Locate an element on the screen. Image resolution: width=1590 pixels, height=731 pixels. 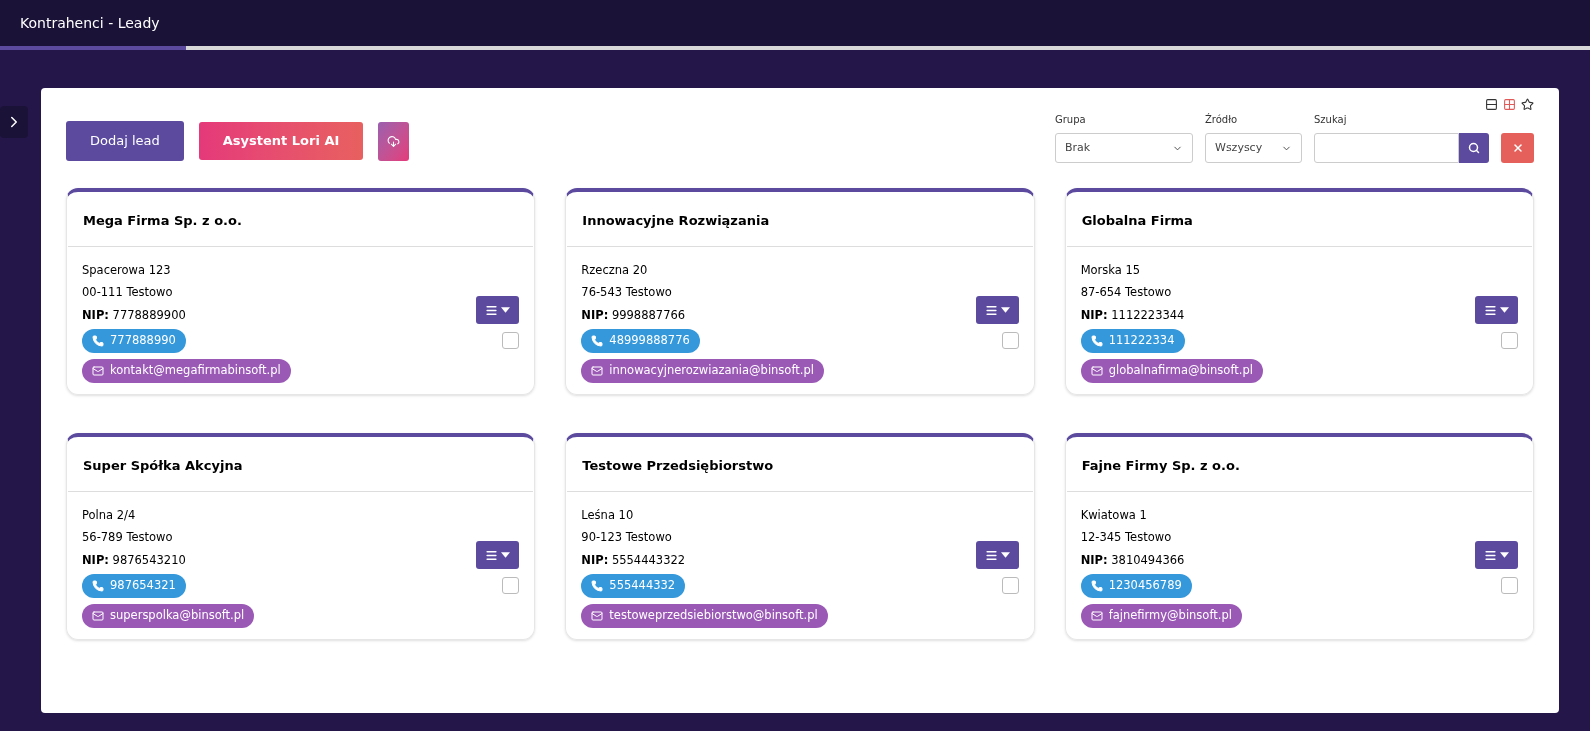
street-address: Polna 2/4 is located at coordinates (109, 515).